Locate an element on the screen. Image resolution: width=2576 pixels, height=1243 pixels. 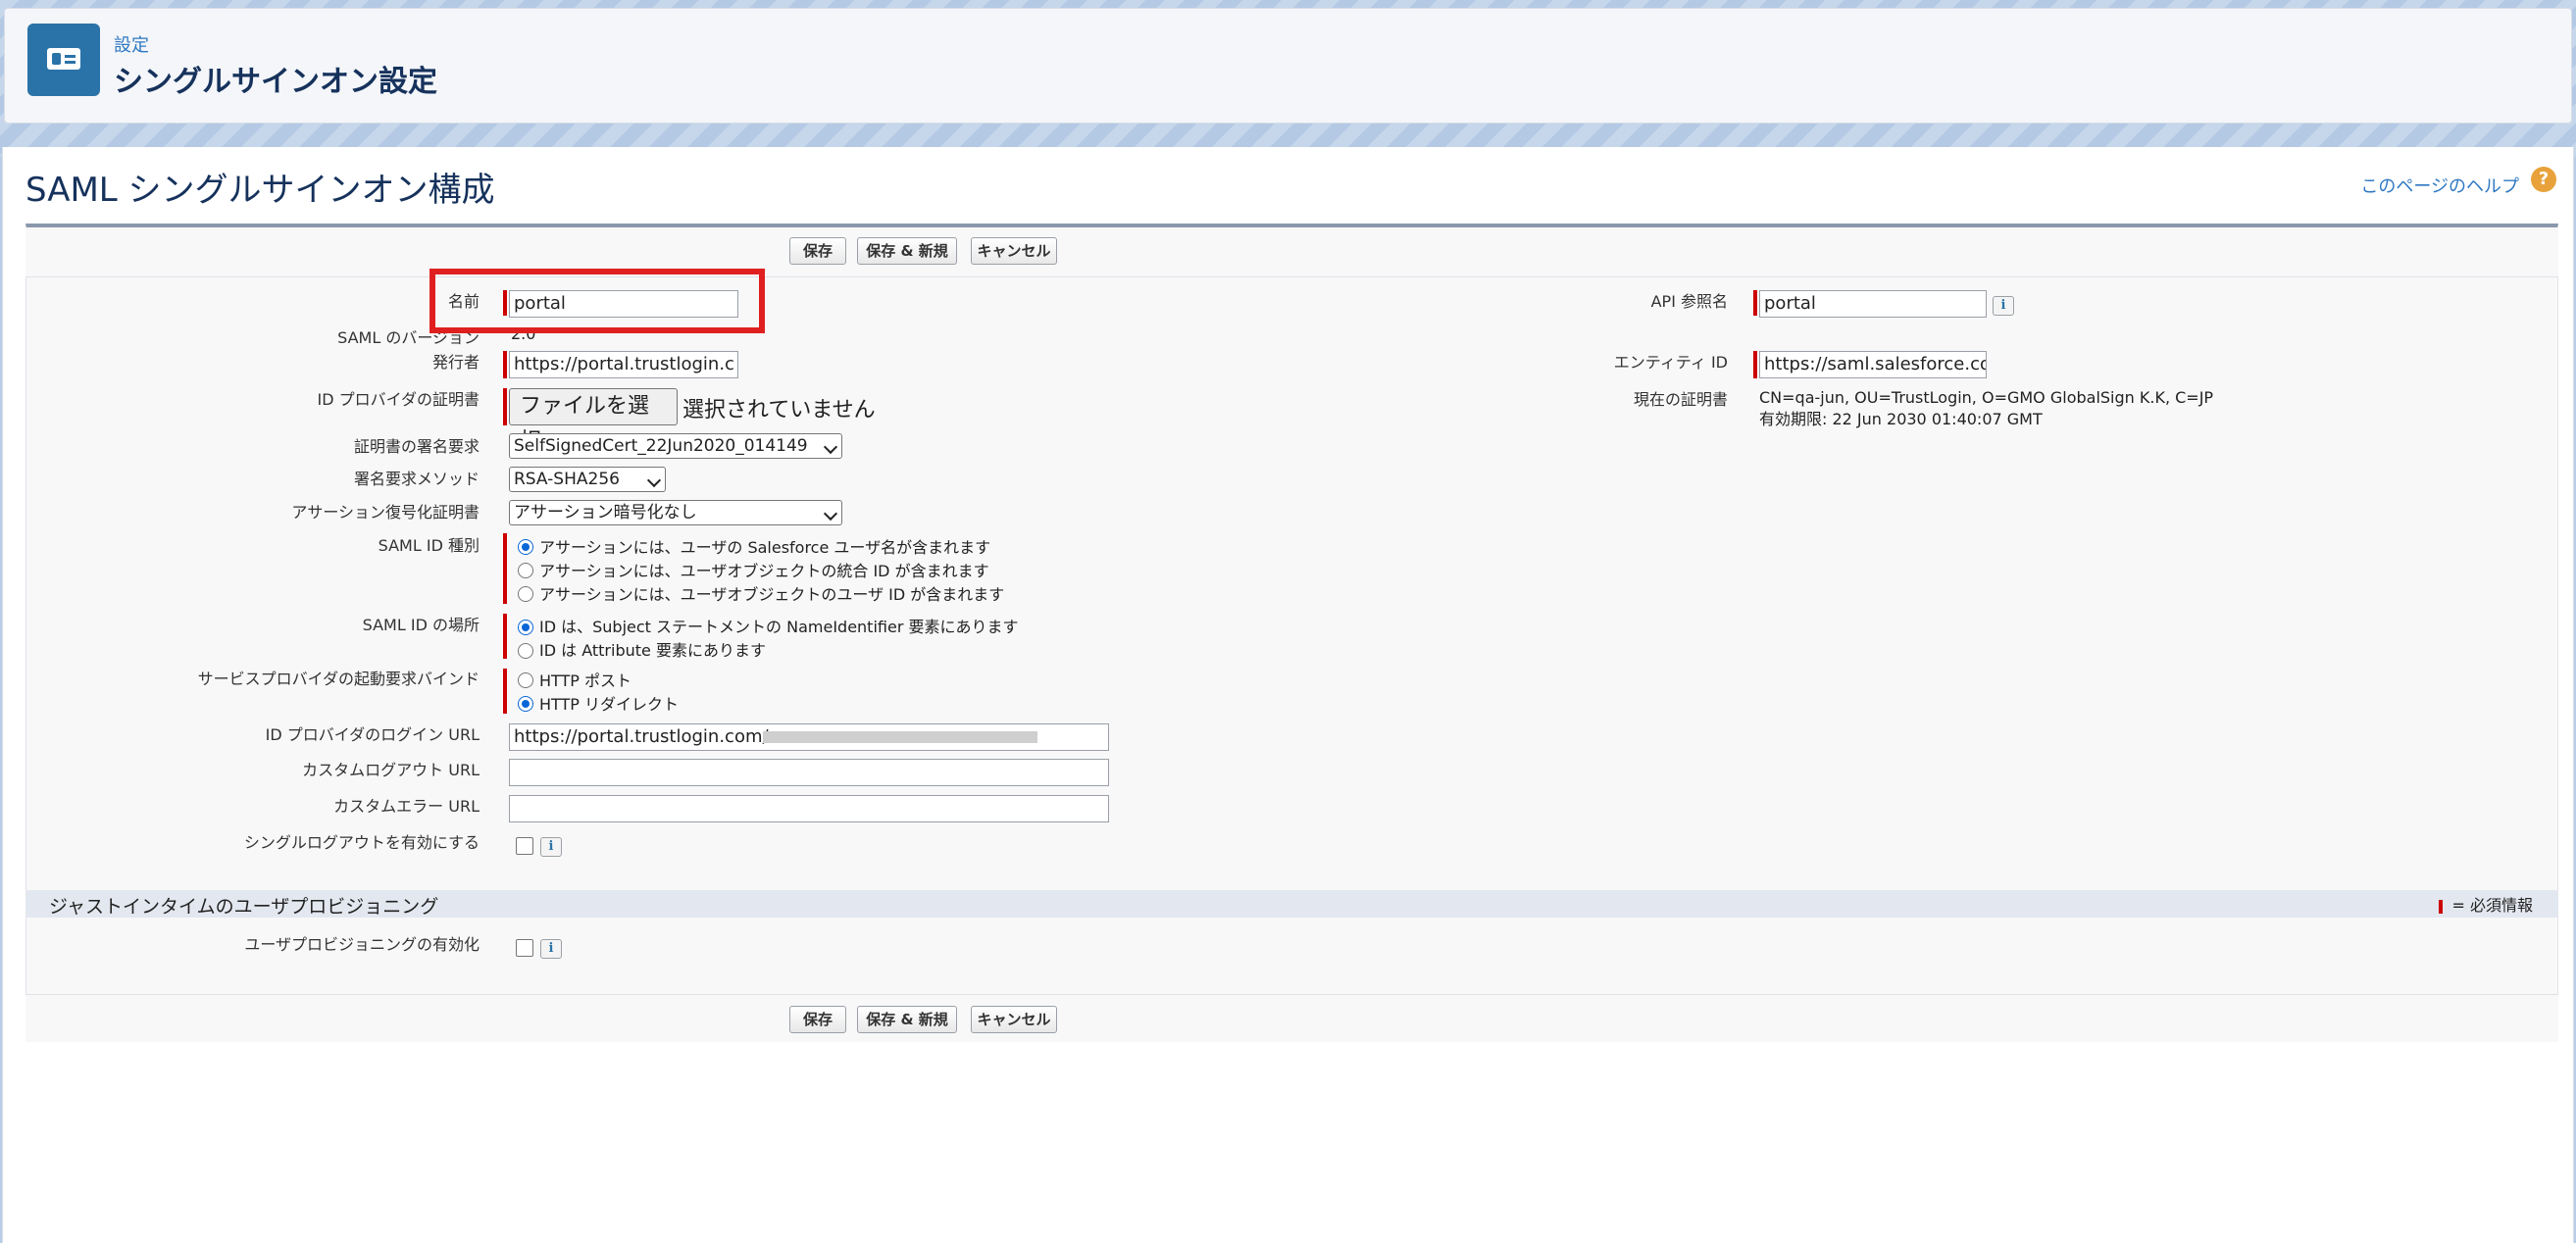
assertion-decrypt-label: アサーション復号化証明書 is located at coordinates (386, 512).